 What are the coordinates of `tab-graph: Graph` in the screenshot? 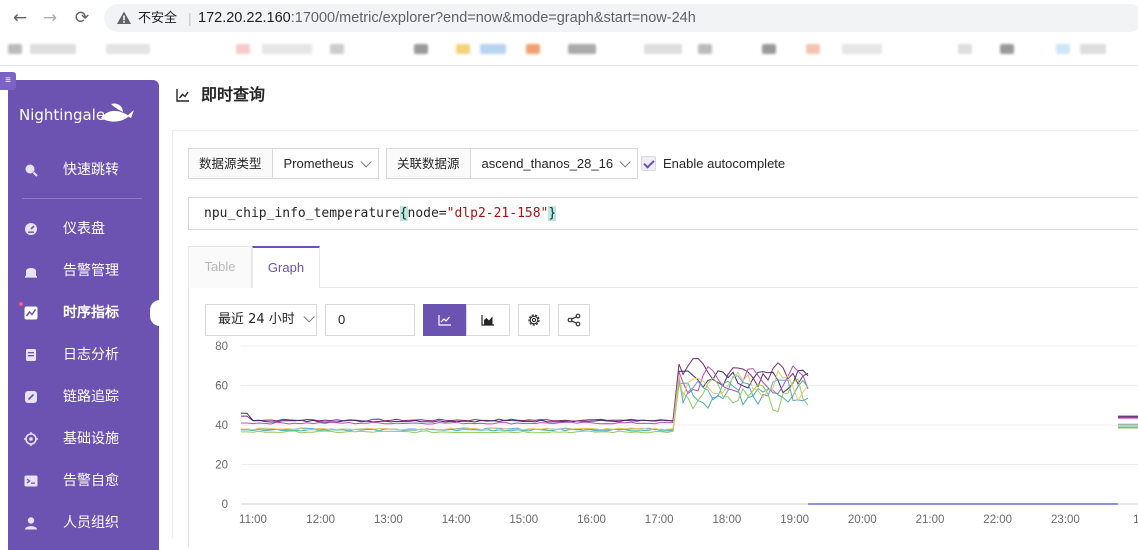 It's located at (286, 267).